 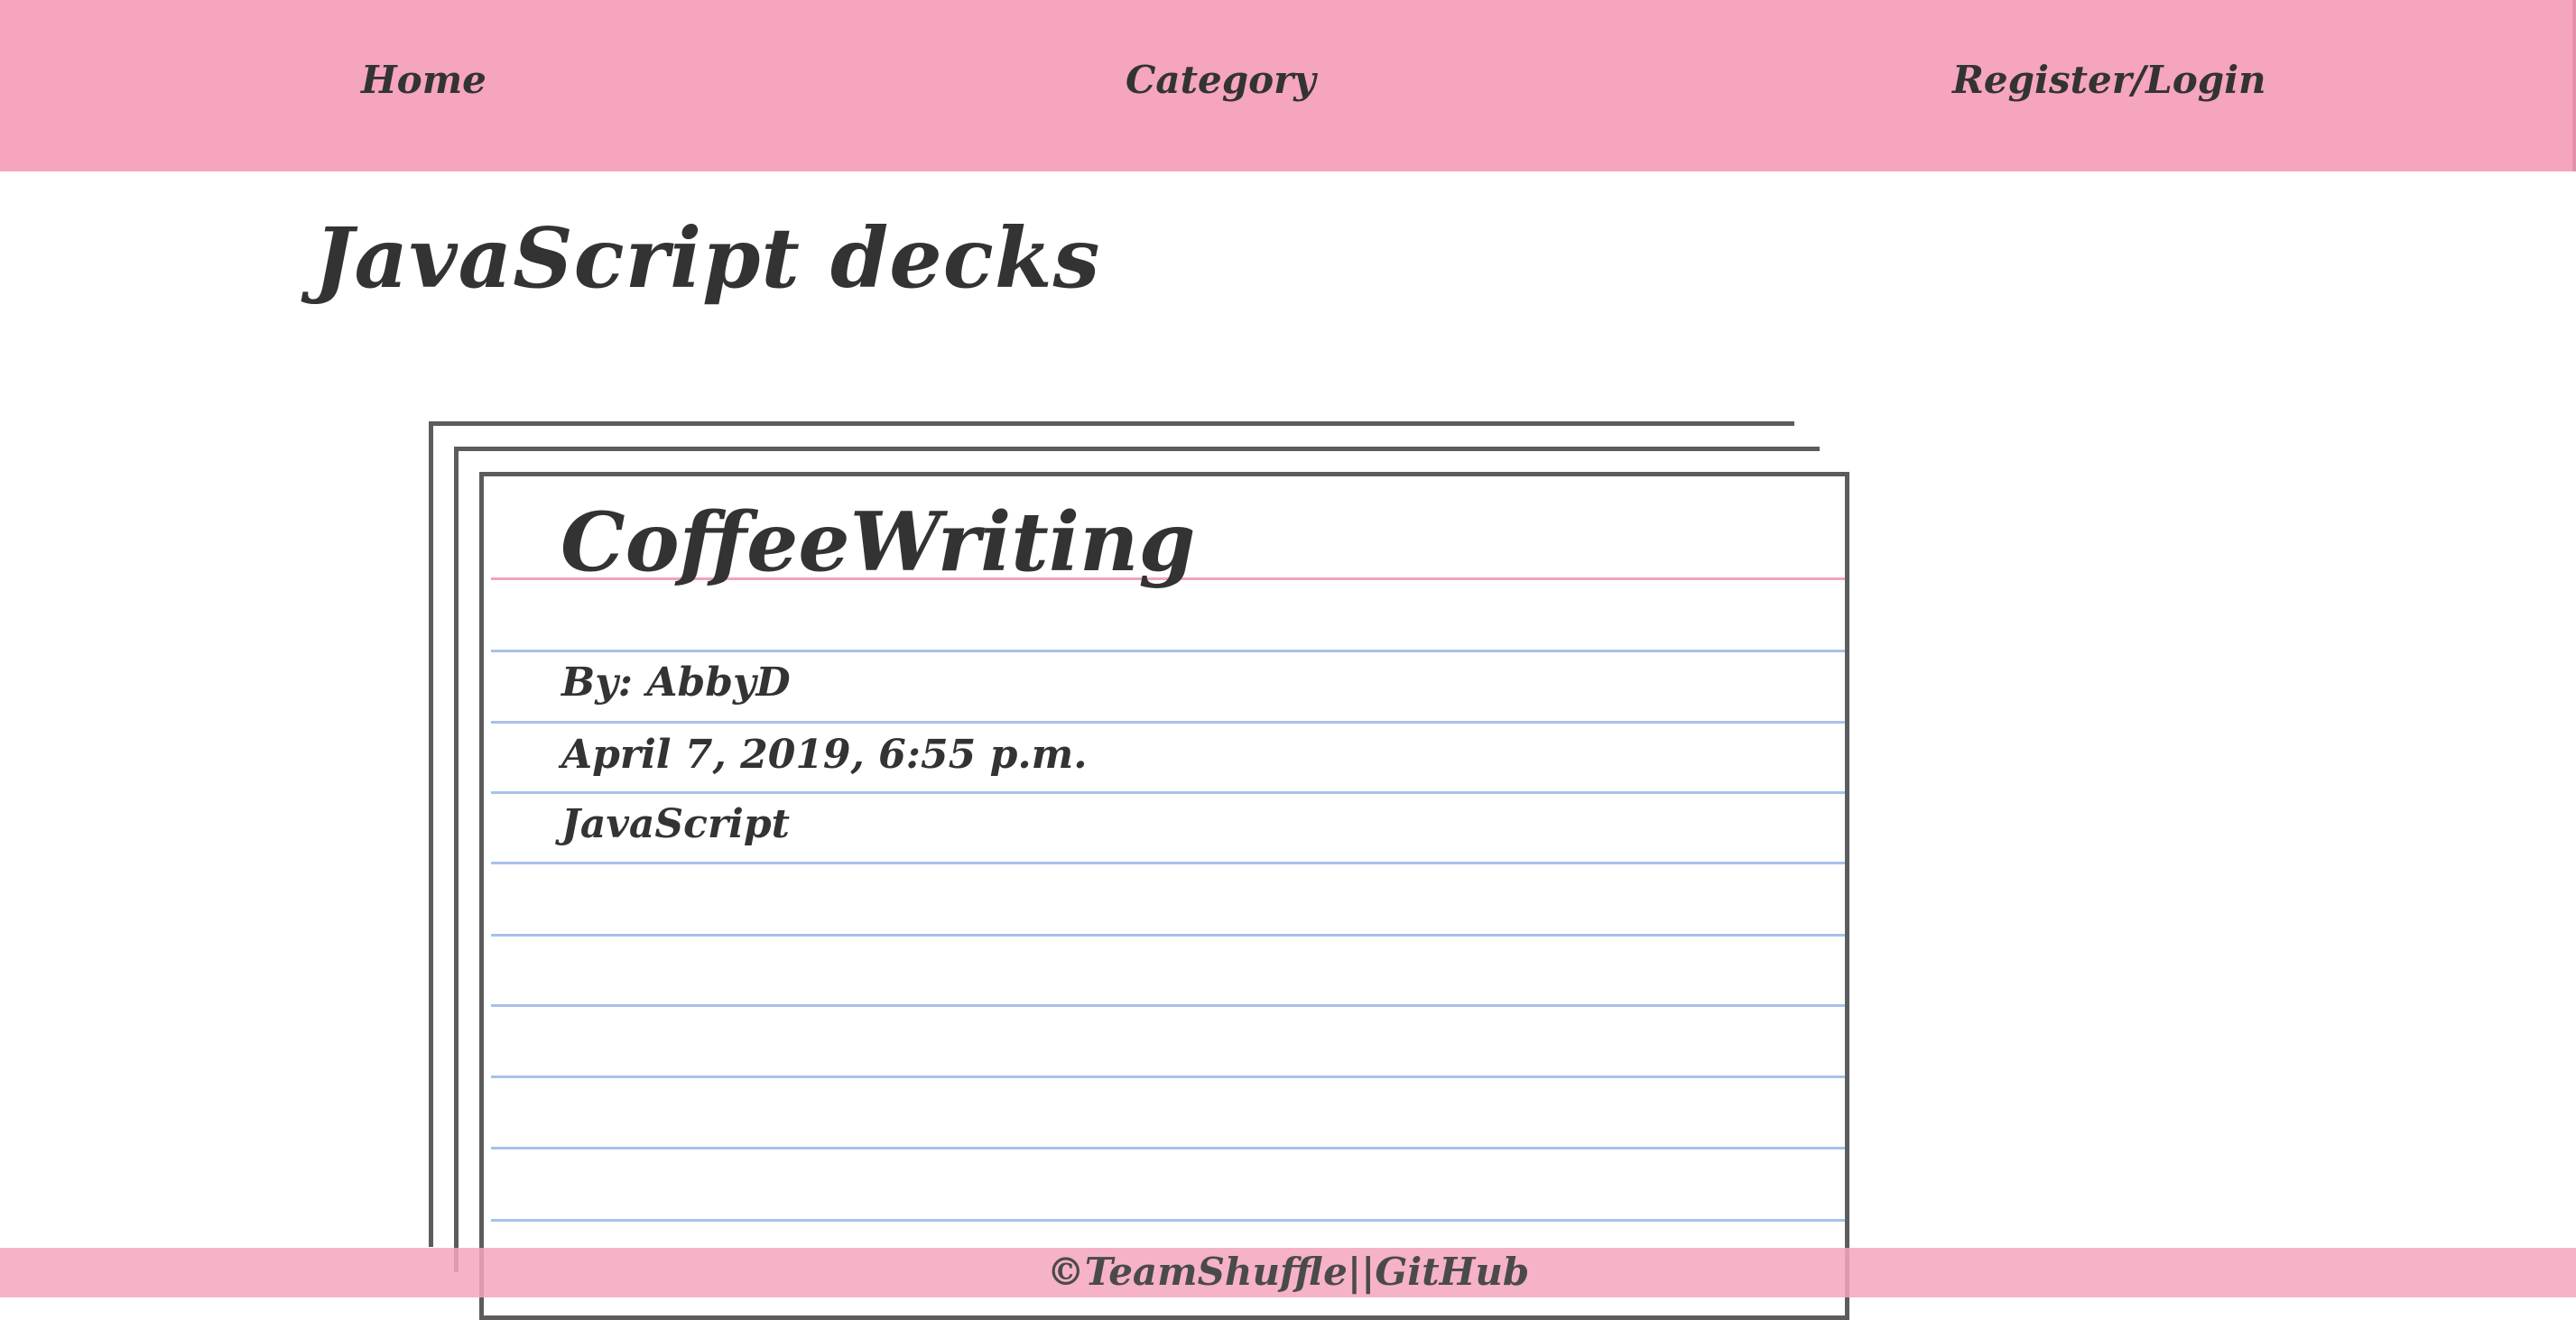 I want to click on footer-github-link: GitHub, so click(x=1452, y=1272).